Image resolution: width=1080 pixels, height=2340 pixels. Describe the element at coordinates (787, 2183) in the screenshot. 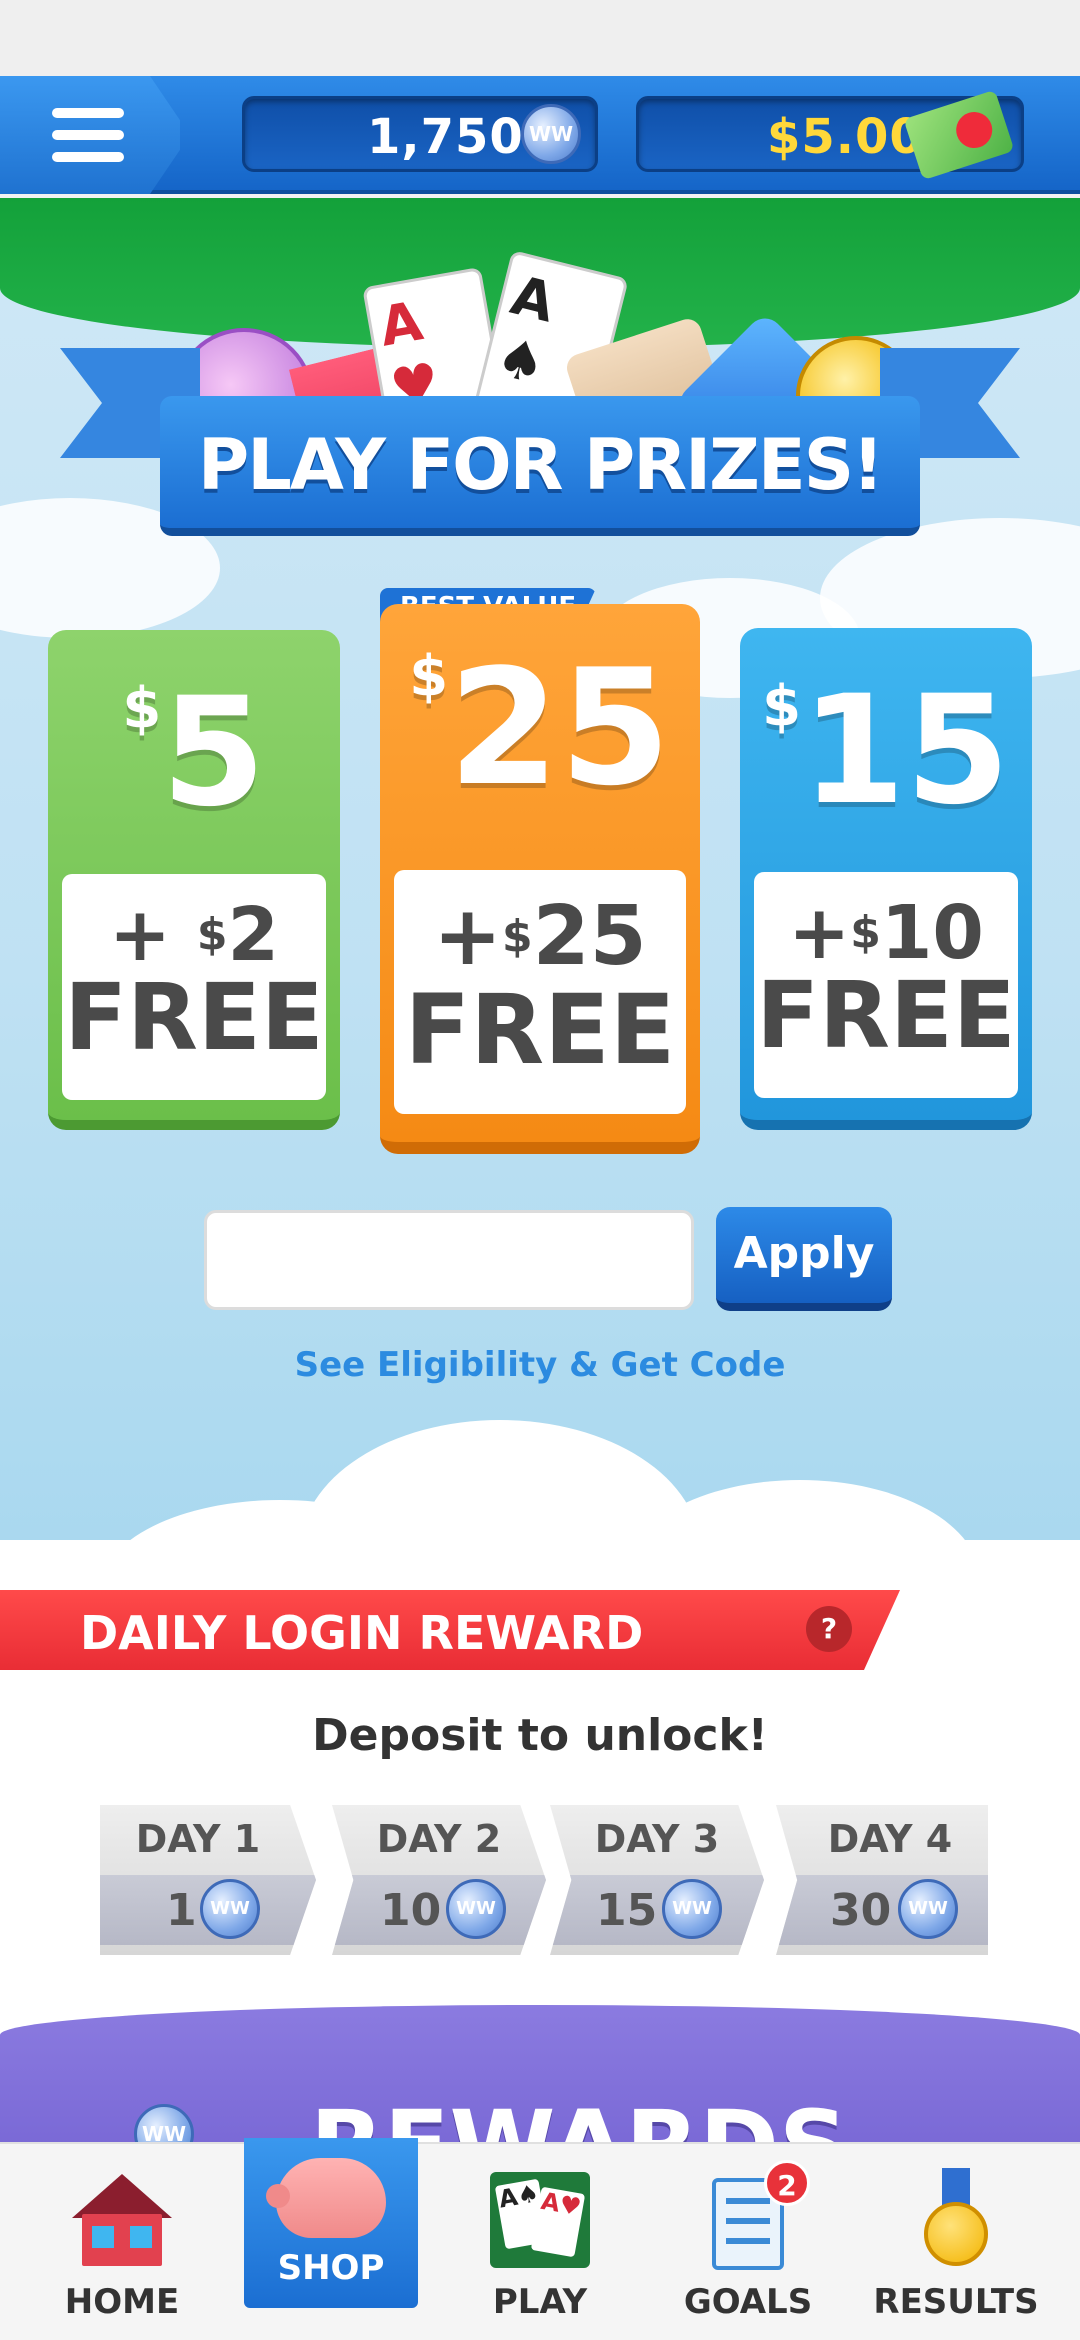

I see `goals-badge: 2` at that location.